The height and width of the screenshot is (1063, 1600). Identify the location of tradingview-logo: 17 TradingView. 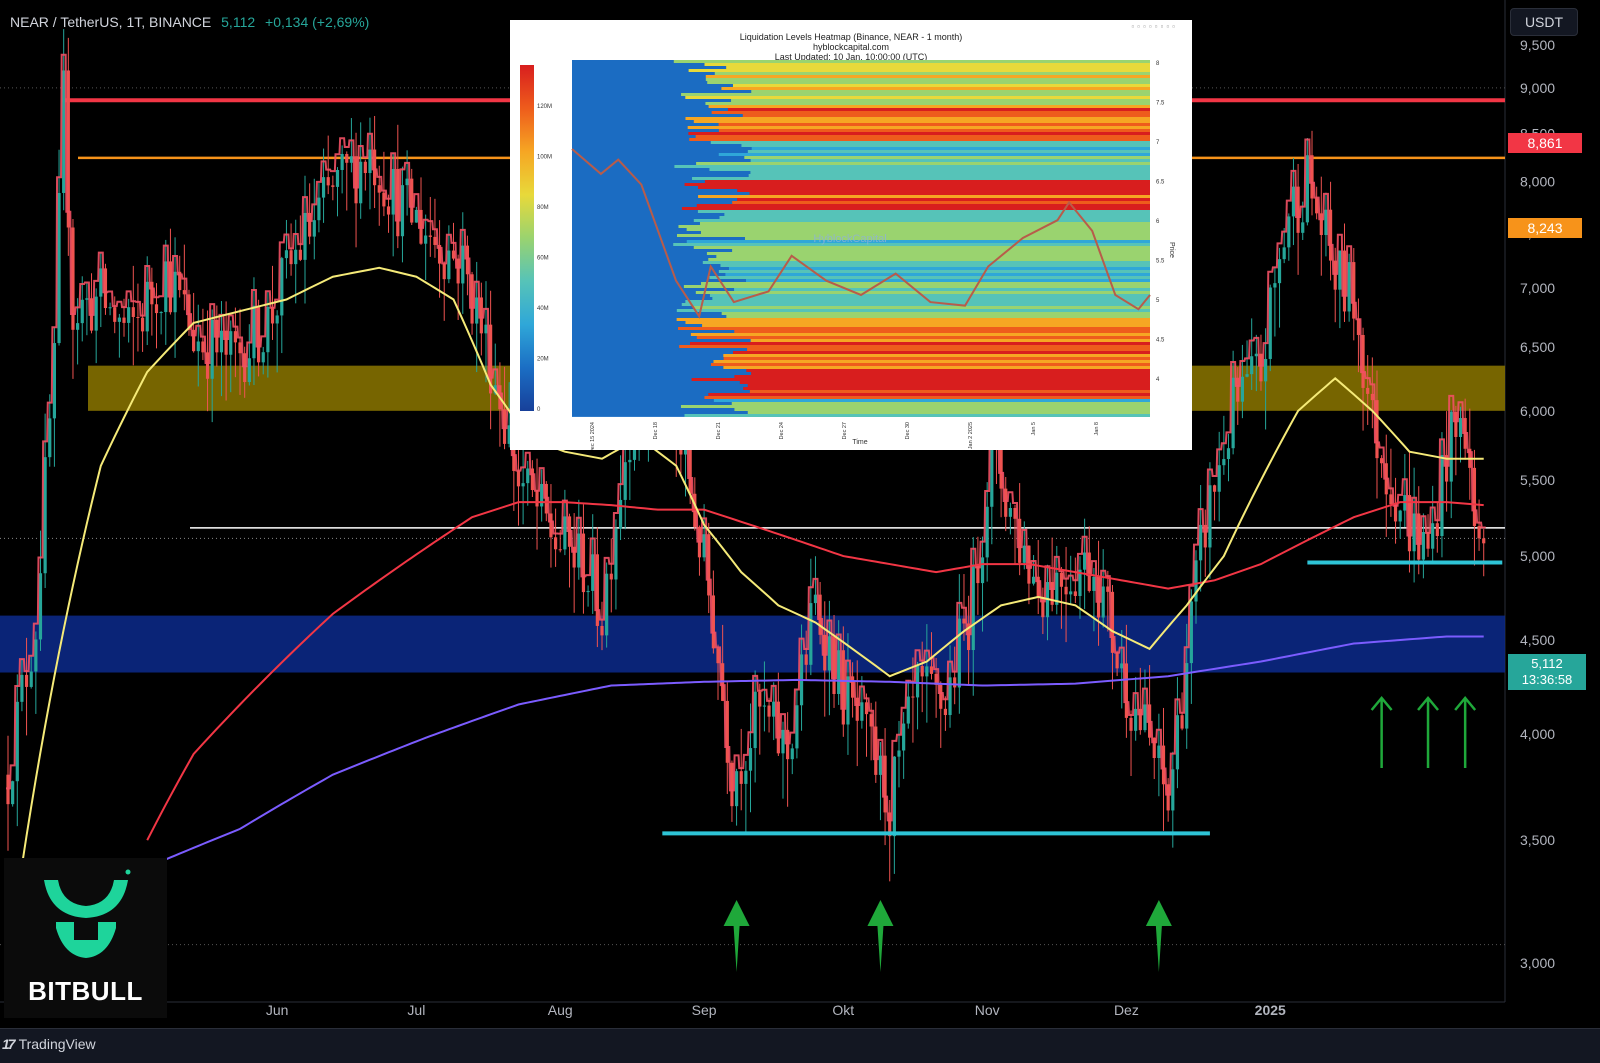
(49, 1044).